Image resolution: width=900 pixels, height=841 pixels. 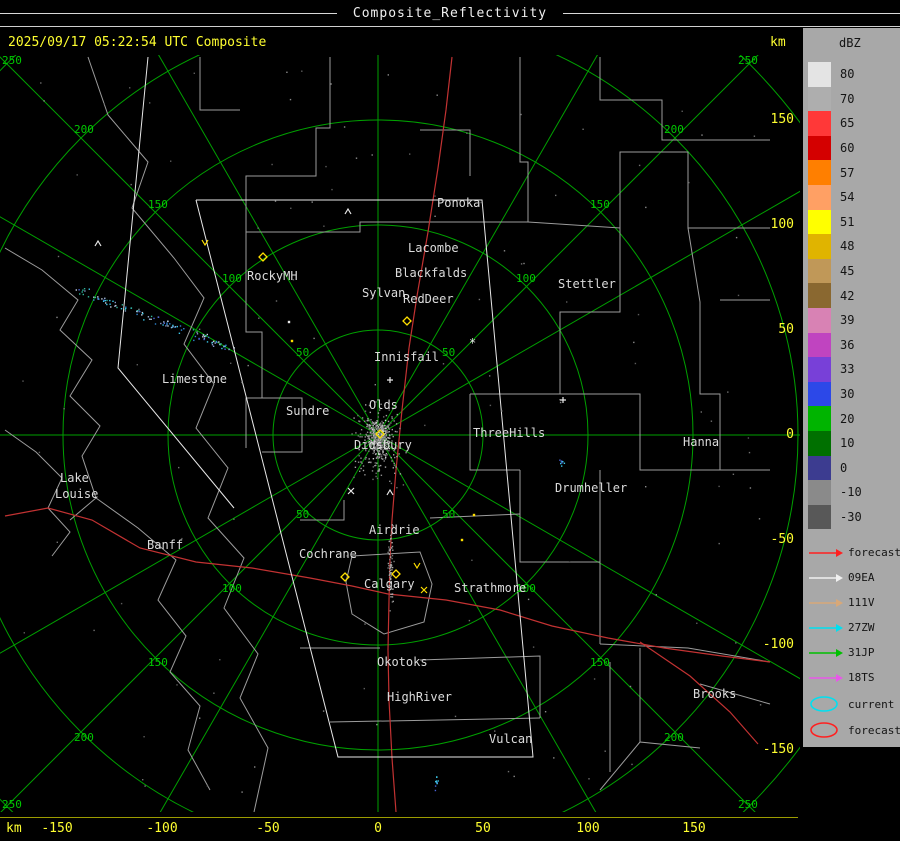 I want to click on bottom-axis-label: 50, so click(x=483, y=828).